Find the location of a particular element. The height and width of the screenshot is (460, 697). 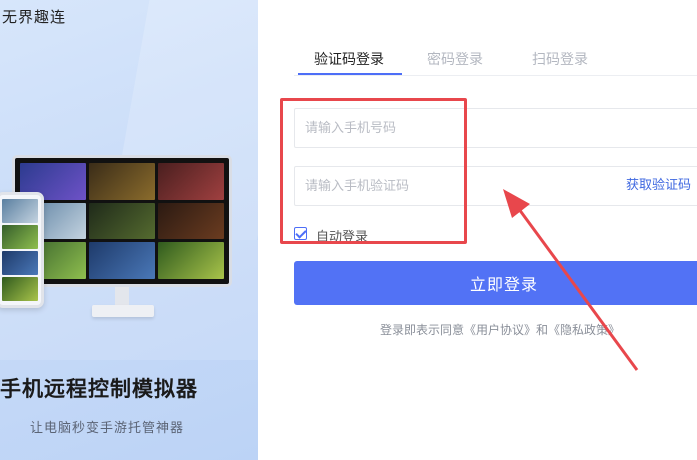

login-button: 立即登录 is located at coordinates (495, 283).